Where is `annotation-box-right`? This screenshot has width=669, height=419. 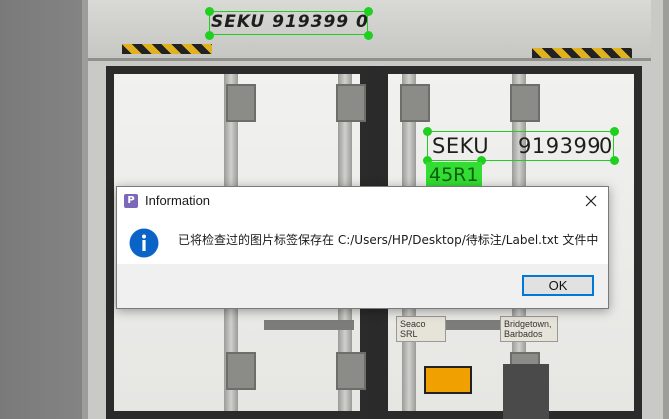
annotation-box-right is located at coordinates (520, 146).